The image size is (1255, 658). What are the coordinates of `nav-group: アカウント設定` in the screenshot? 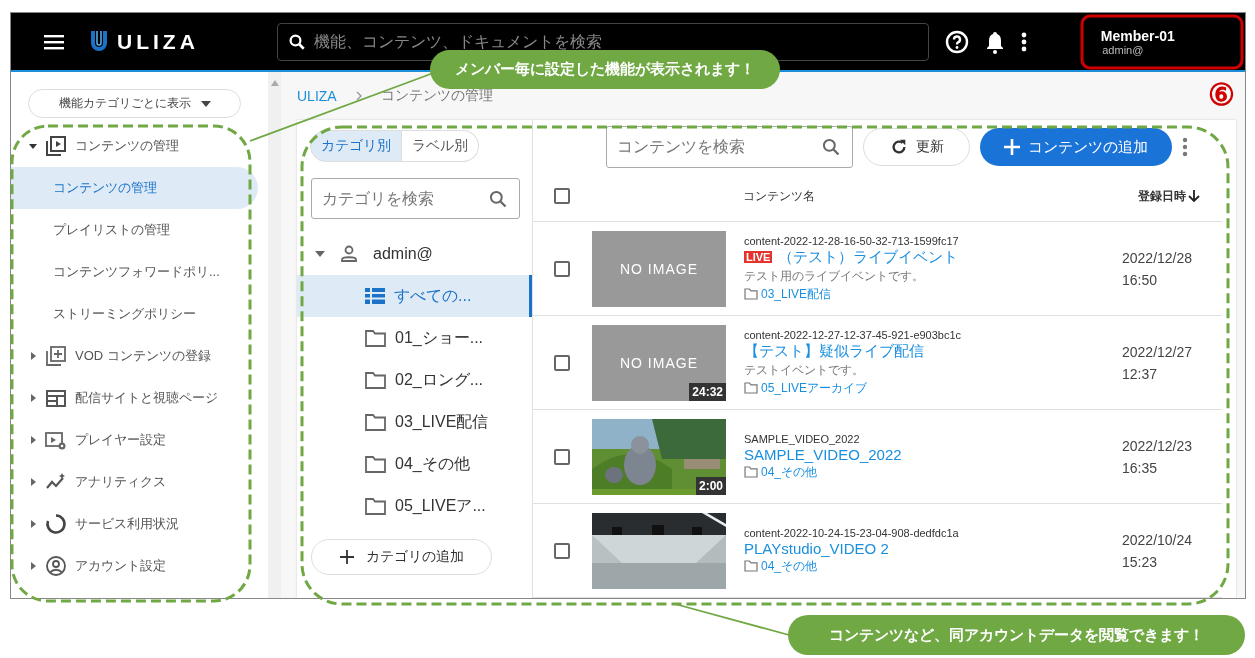 It's located at (120, 566).